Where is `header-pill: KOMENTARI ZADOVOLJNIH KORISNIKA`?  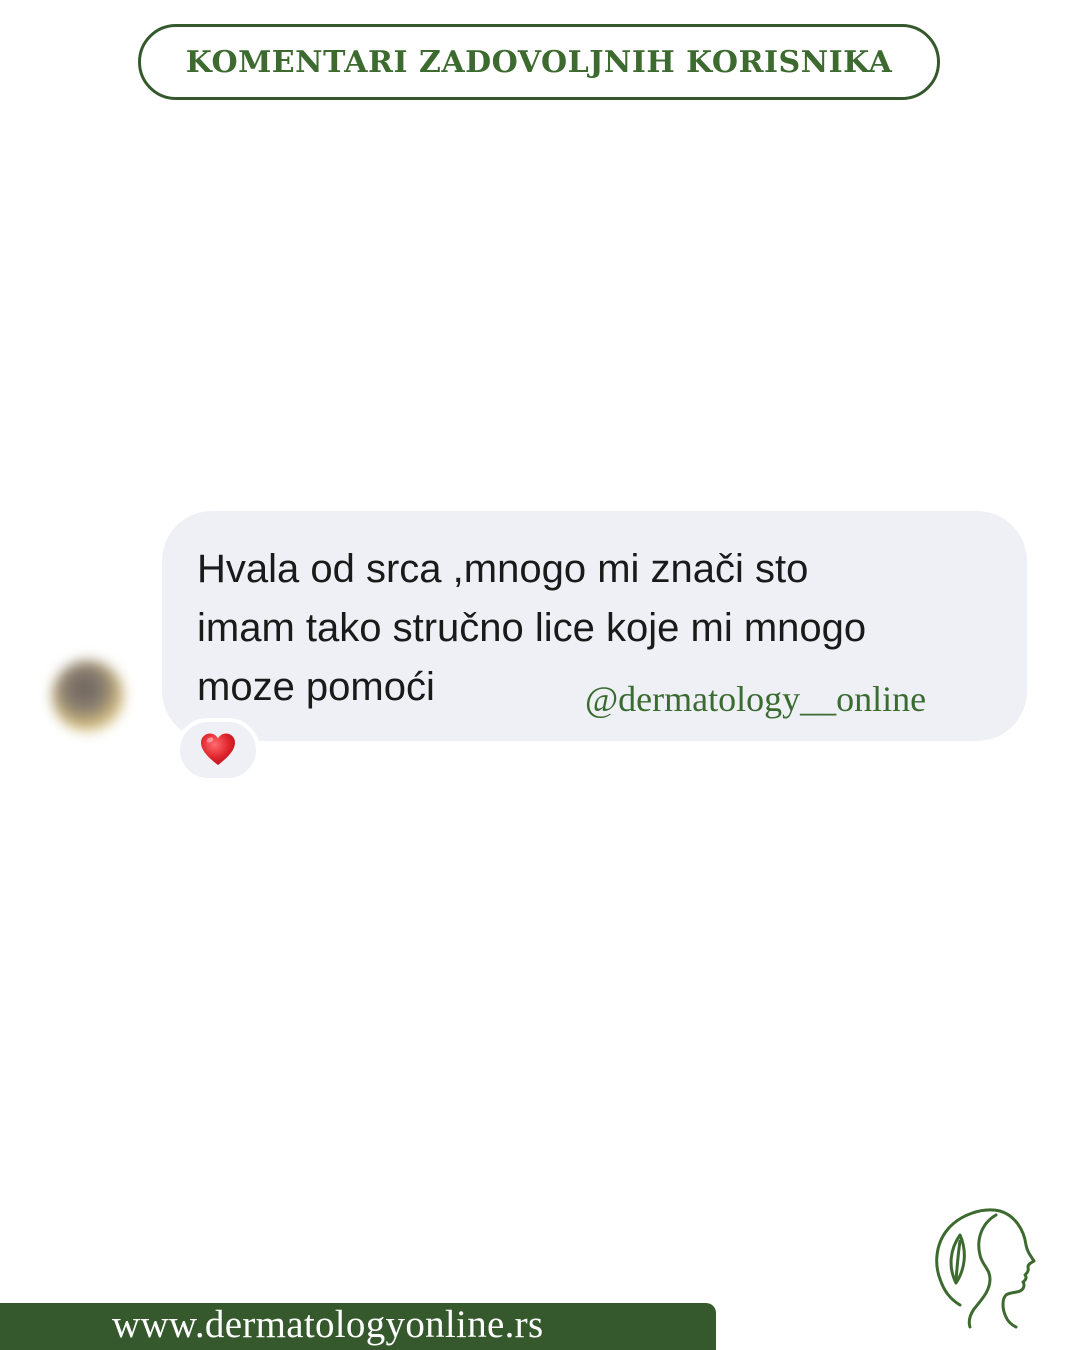
header-pill: KOMENTARI ZADOVOLJNIH KORISNIKA is located at coordinates (539, 62).